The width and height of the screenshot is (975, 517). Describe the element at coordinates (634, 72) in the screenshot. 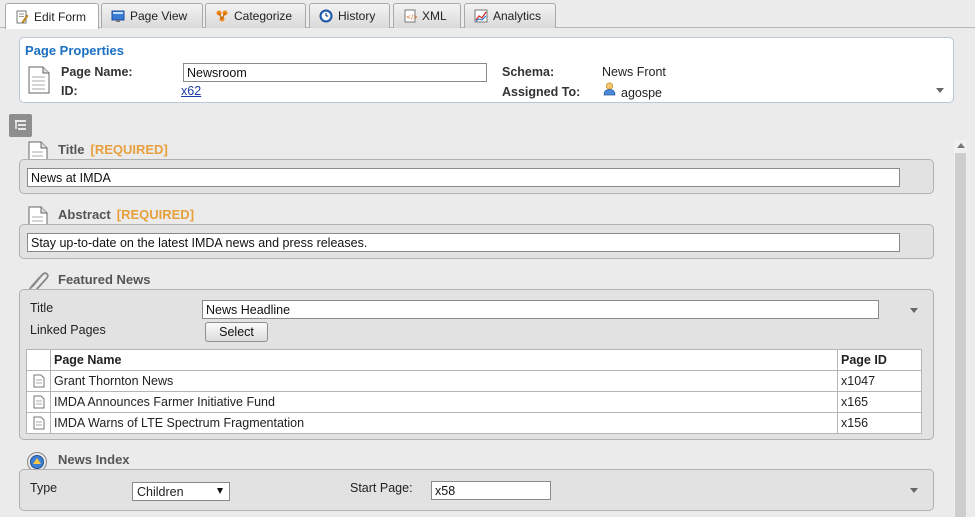

I see `schema-value: News Front` at that location.